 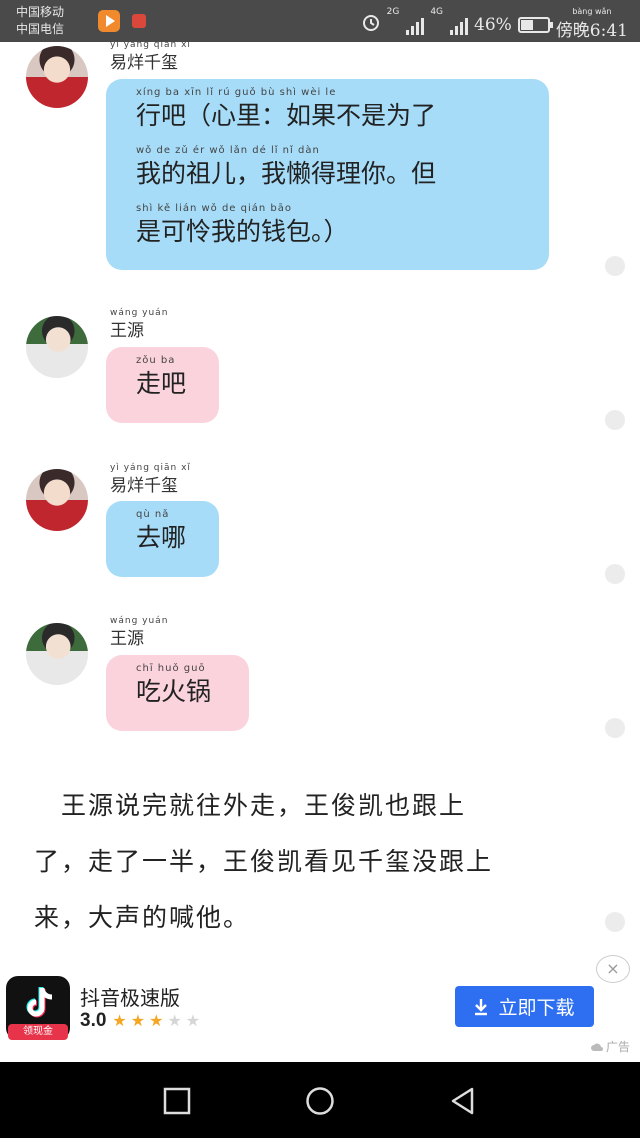 I want to click on ad-close-button: ×, so click(x=613, y=969).